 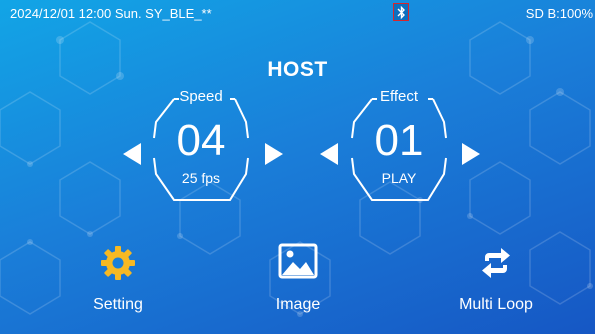 What do you see at coordinates (401, 12) in the screenshot?
I see `bluetooth-icon` at bounding box center [401, 12].